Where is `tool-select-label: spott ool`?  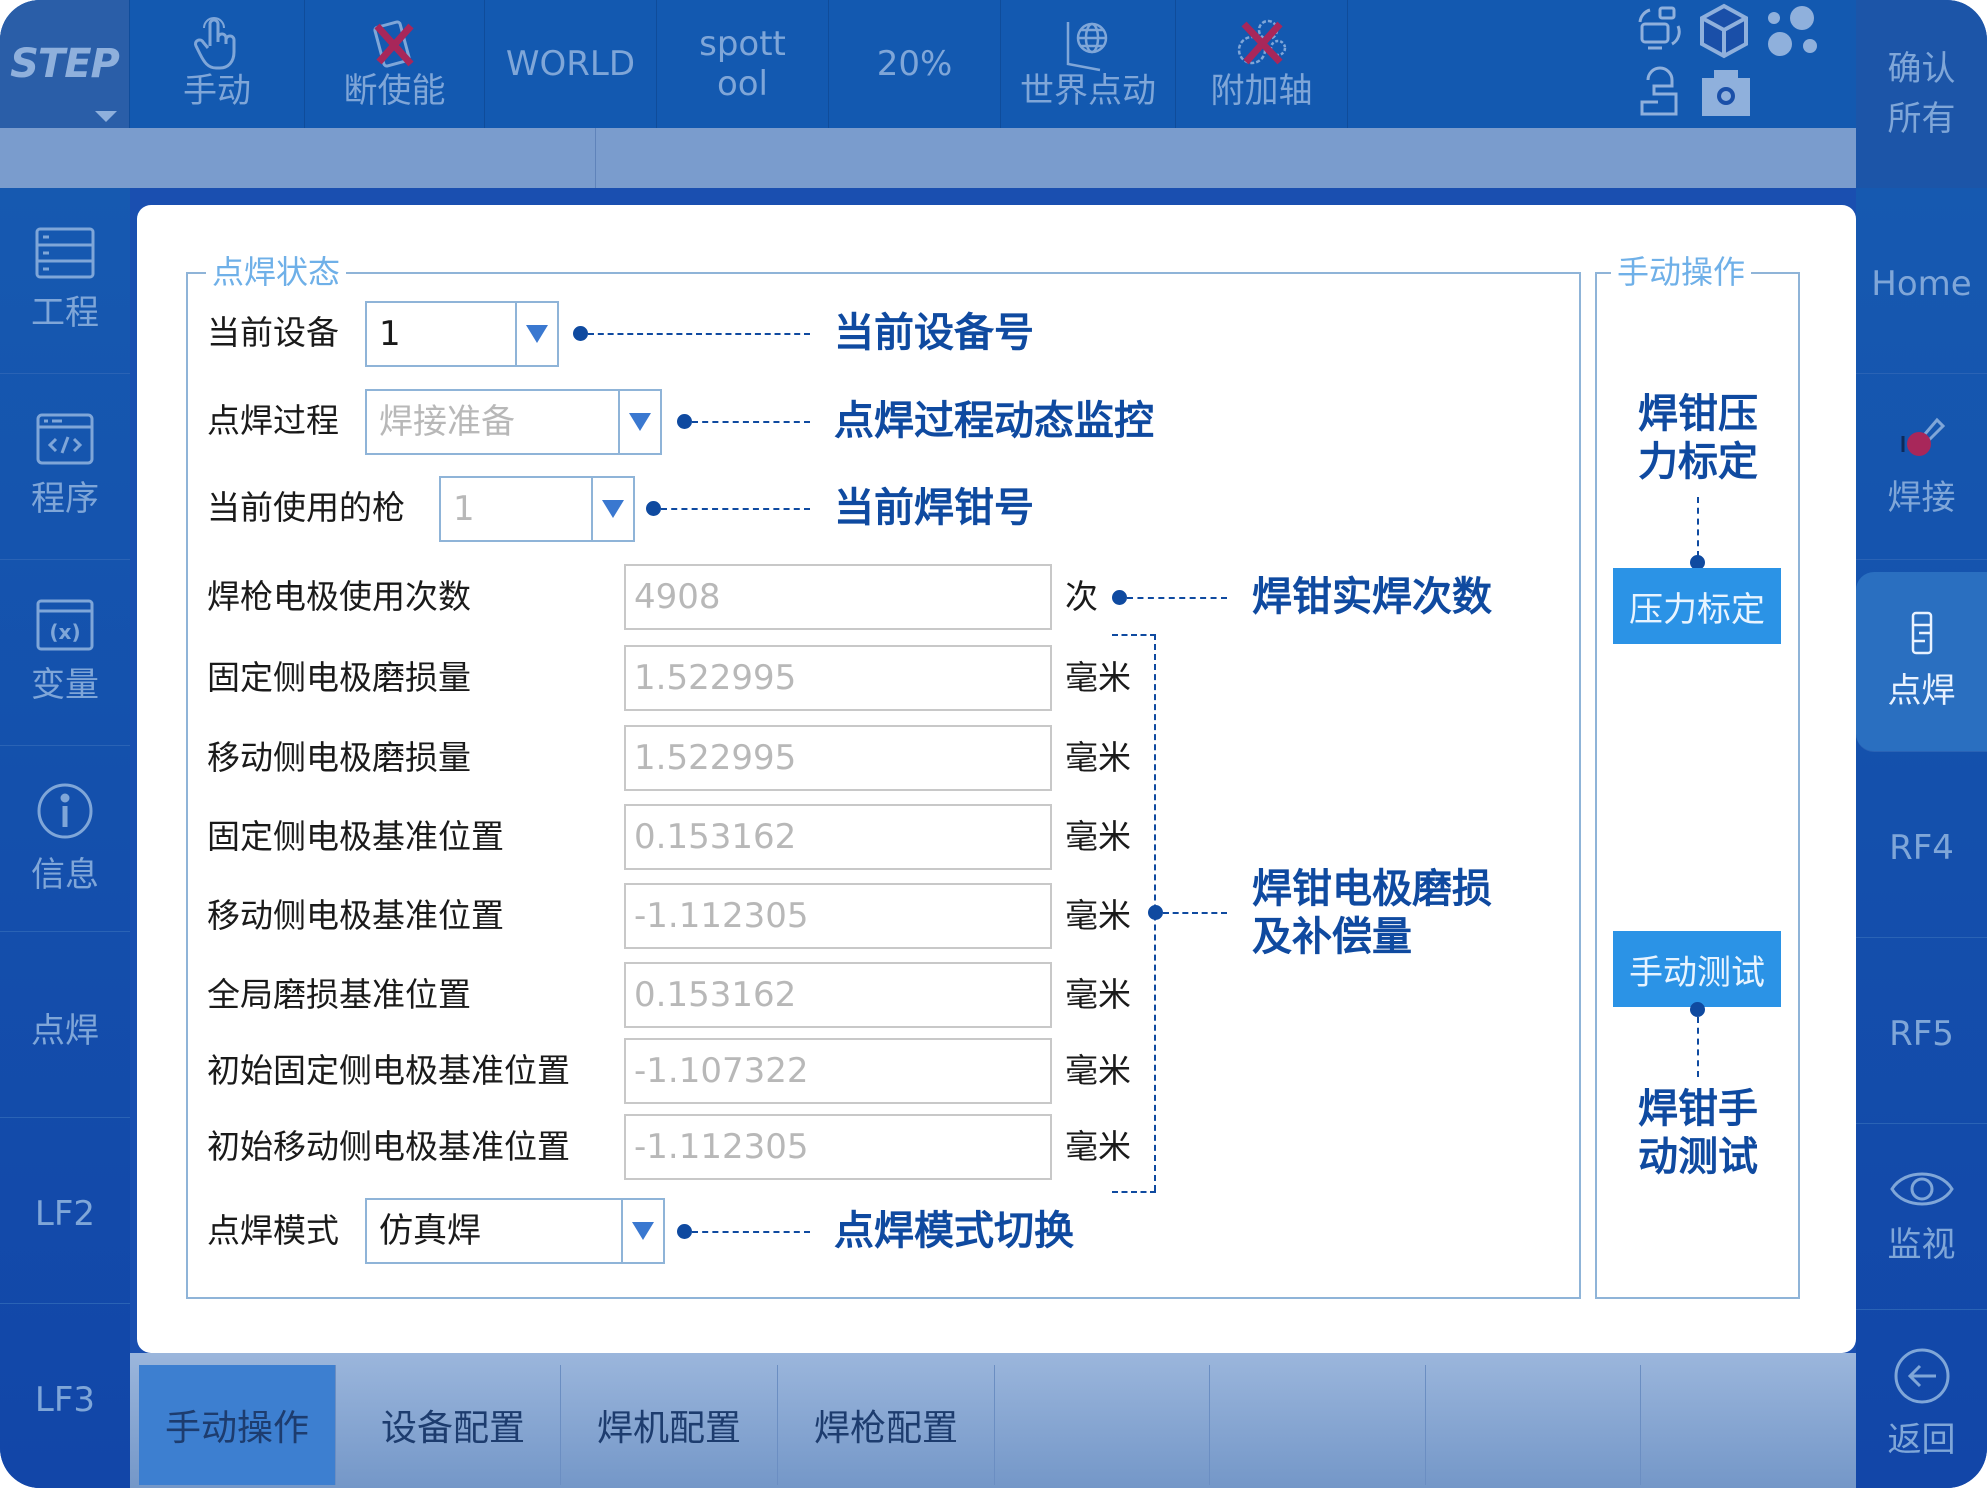
tool-select-label: spott ool is located at coordinates (742, 64).